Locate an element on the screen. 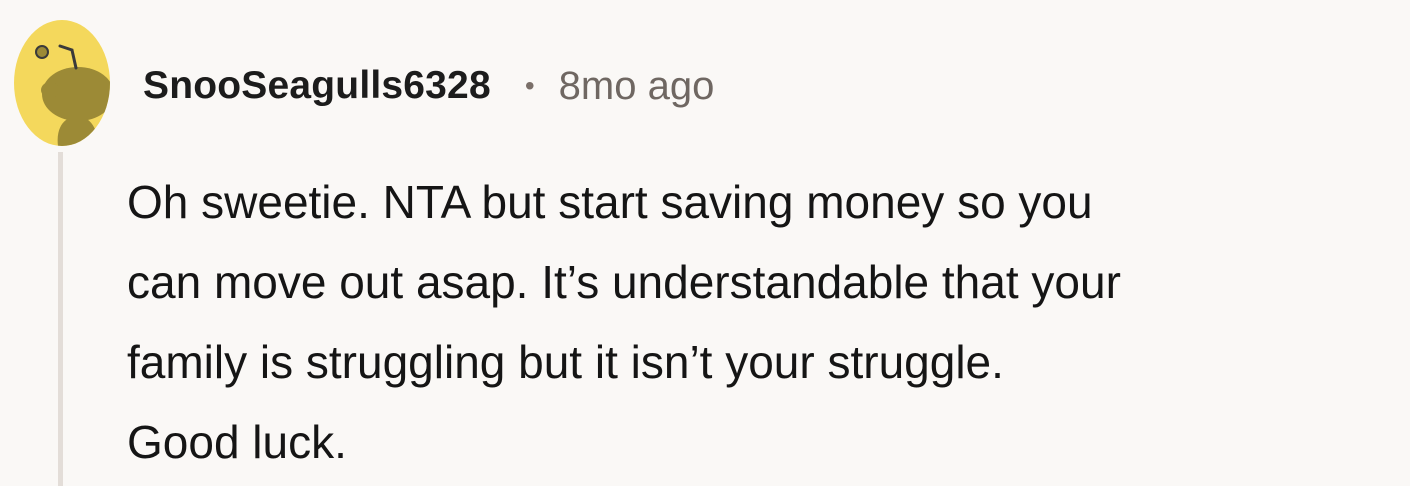 The width and height of the screenshot is (1410, 486). author-username: SnooSeagulls6328 is located at coordinates (317, 86).